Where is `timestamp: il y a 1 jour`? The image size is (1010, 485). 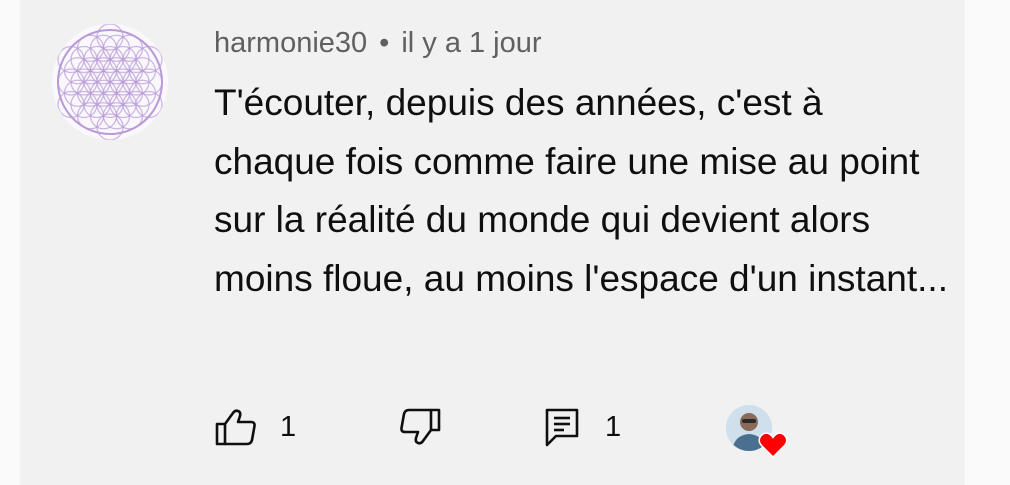
timestamp: il y a 1 jour is located at coordinates (471, 43).